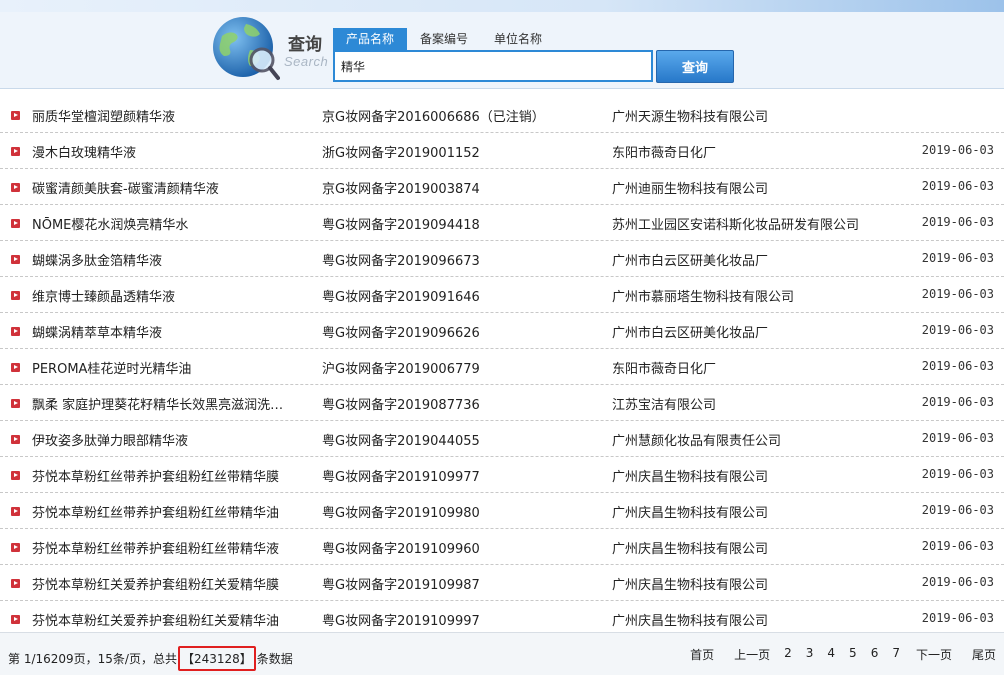  What do you see at coordinates (875, 654) in the screenshot?
I see `page-link-6: 6` at bounding box center [875, 654].